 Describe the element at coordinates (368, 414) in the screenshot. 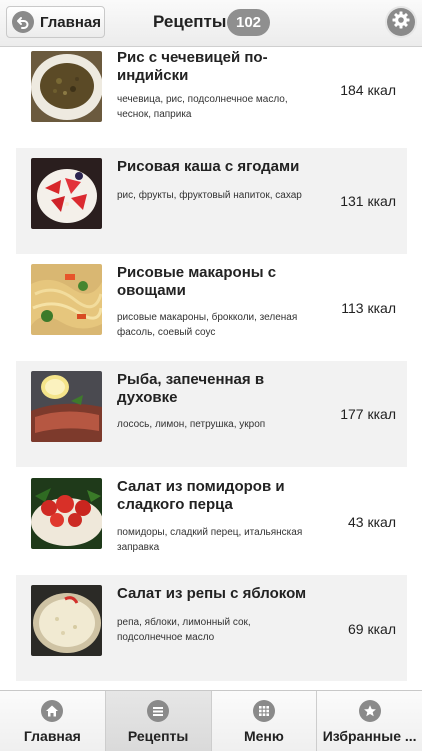

I see `recipe-calories: 177 ккал` at that location.